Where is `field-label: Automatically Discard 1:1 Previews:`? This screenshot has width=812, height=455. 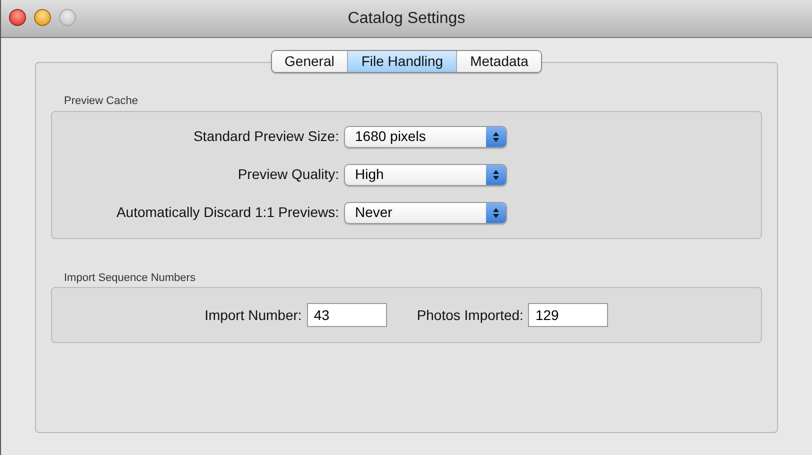 field-label: Automatically Discard 1:1 Previews: is located at coordinates (227, 212).